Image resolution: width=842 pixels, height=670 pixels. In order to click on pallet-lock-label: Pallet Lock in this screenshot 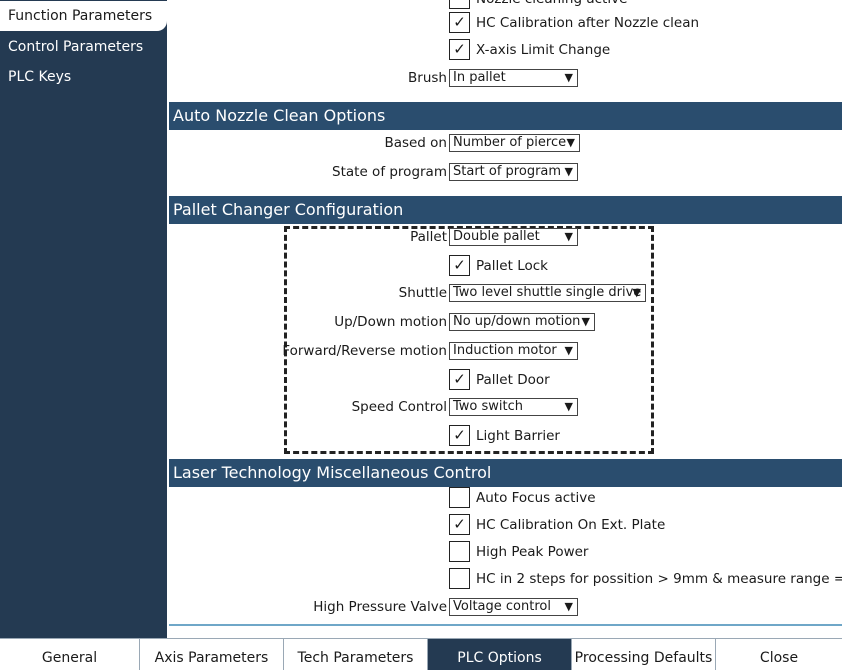, I will do `click(512, 266)`.